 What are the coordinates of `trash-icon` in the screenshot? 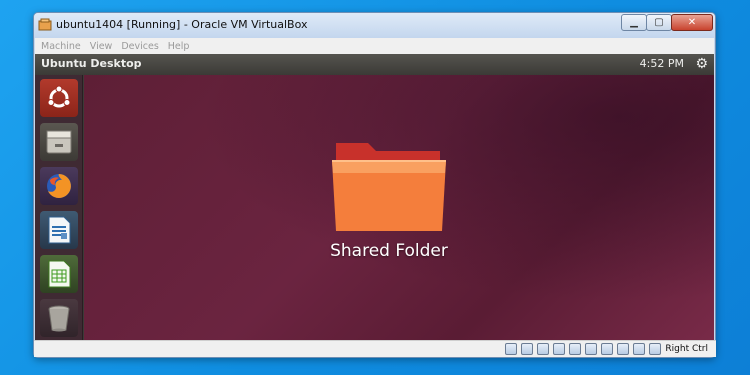 It's located at (59, 318).